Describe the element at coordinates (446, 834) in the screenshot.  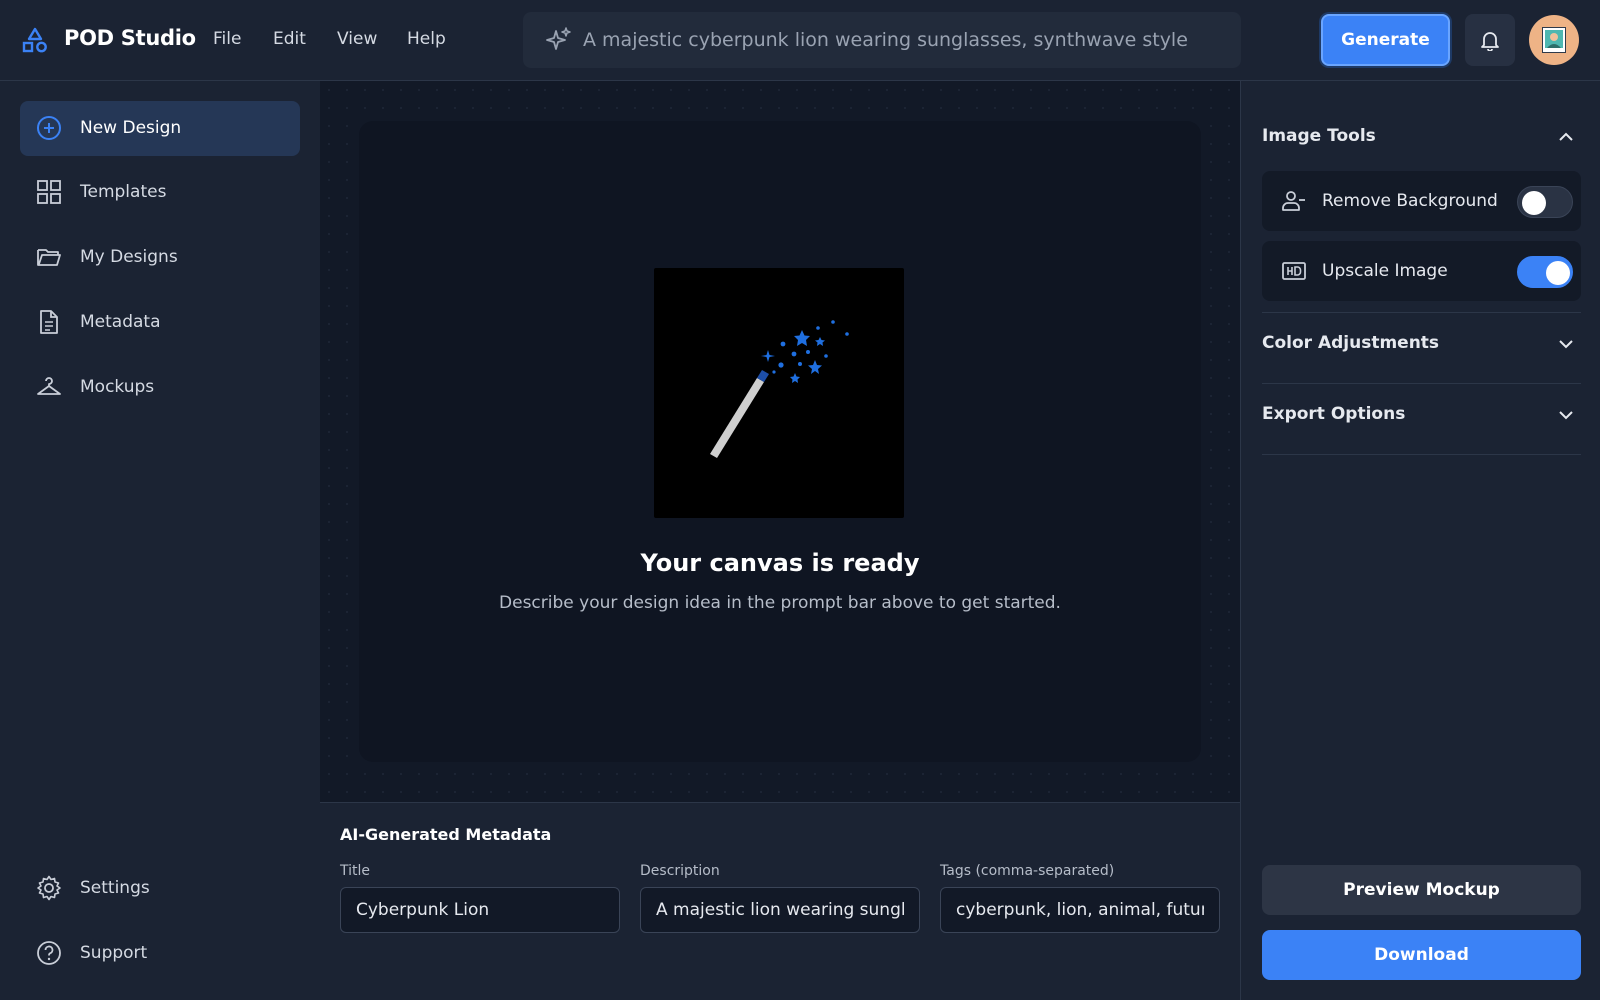
I see `metadata-heading: AI-Generated Metadata` at that location.